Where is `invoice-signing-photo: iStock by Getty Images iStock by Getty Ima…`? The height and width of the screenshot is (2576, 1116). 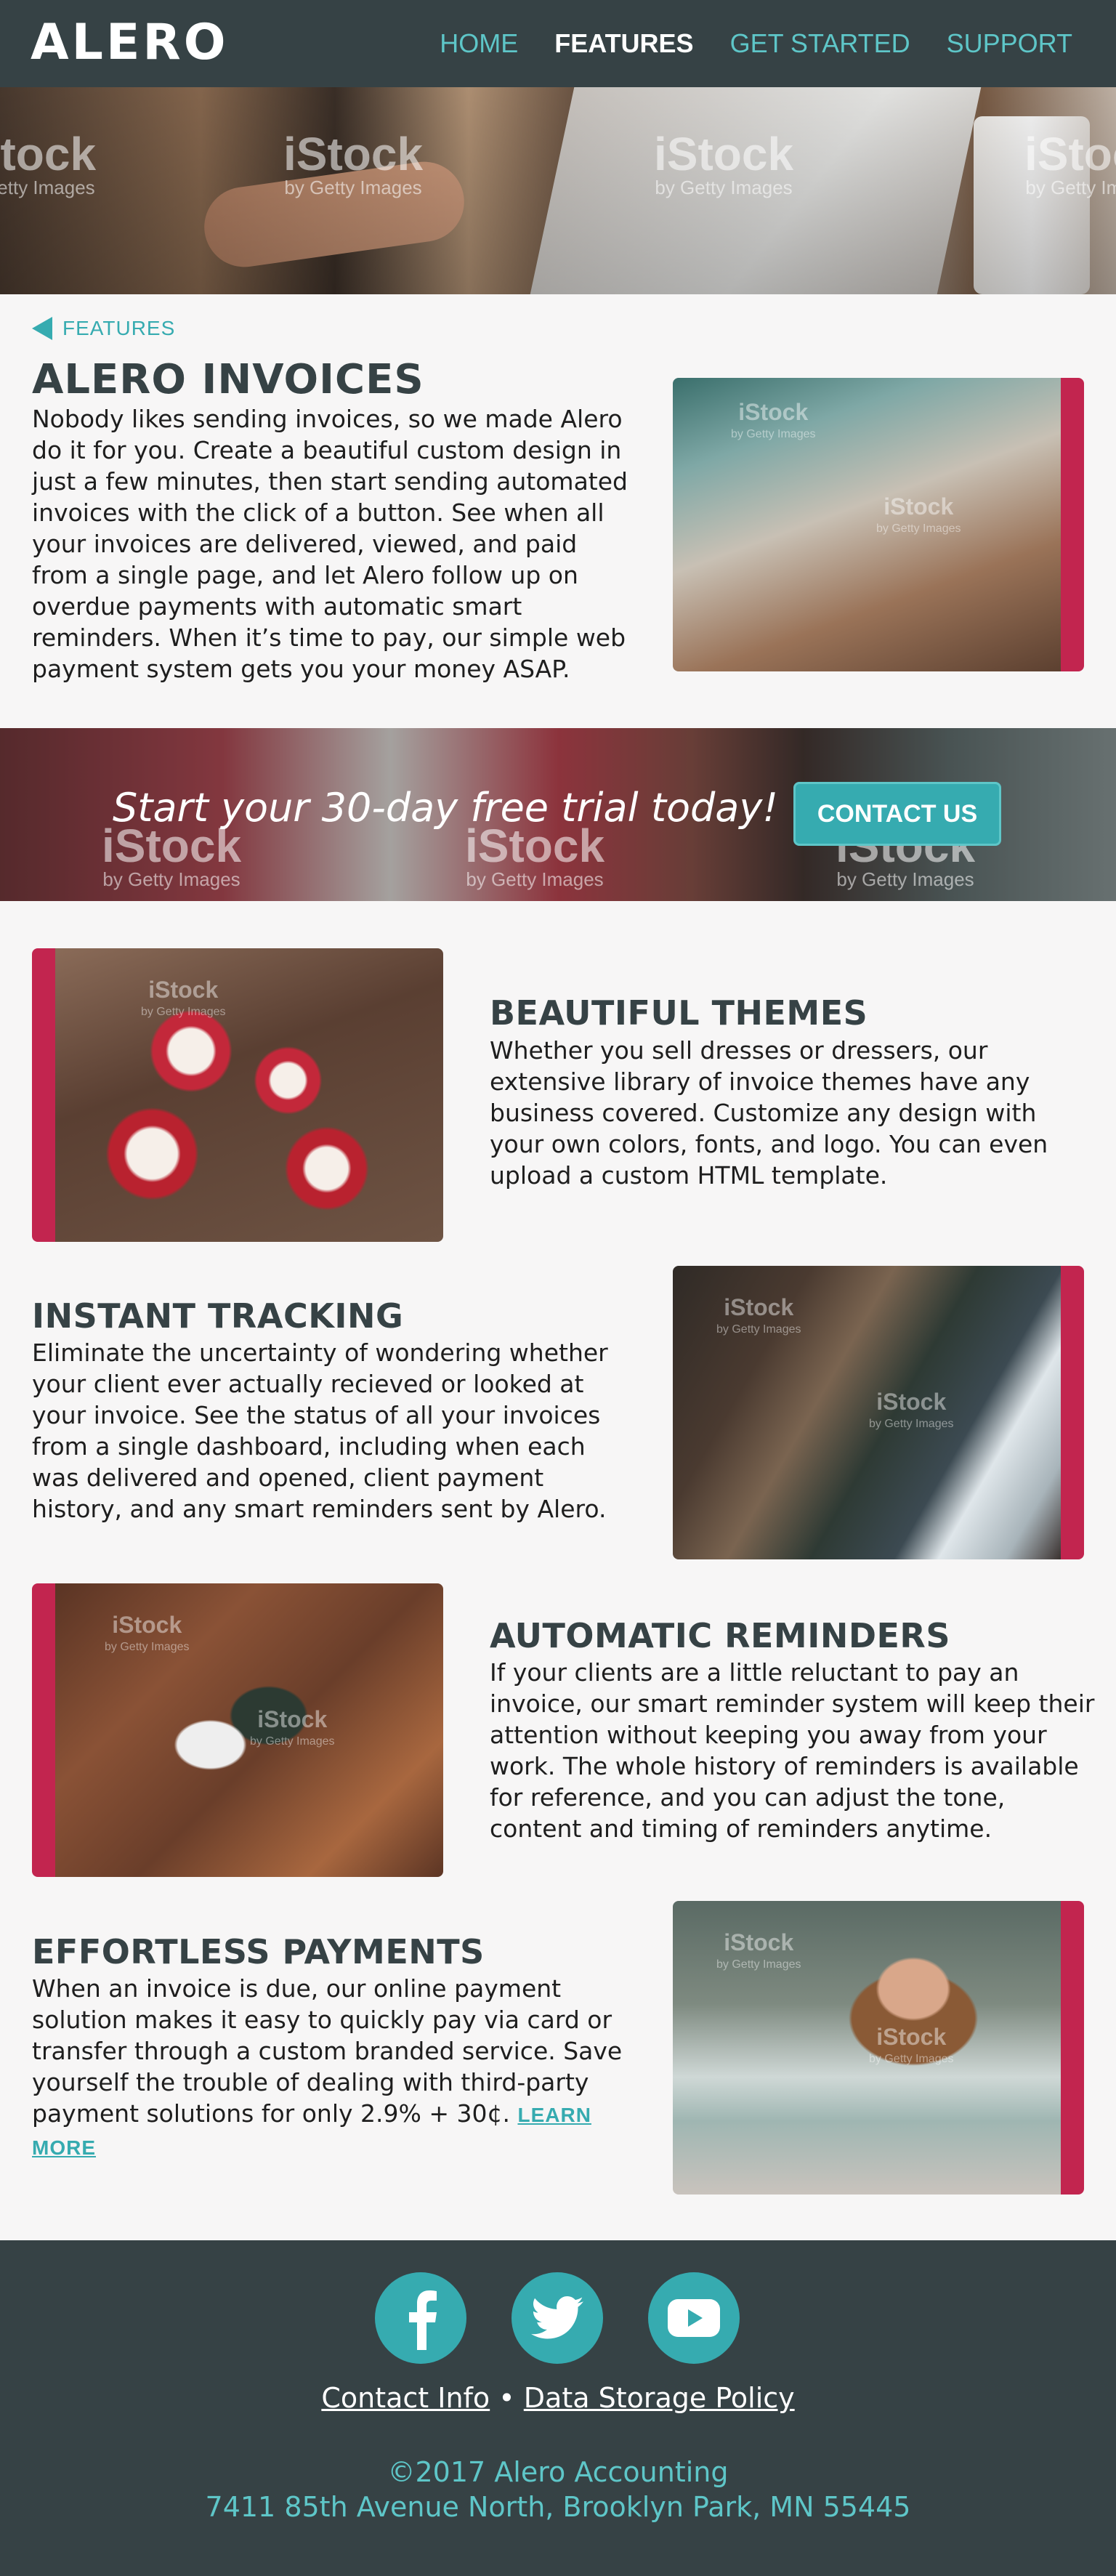 invoice-signing-photo: iStock by Getty Images iStock by Getty Ima… is located at coordinates (879, 525).